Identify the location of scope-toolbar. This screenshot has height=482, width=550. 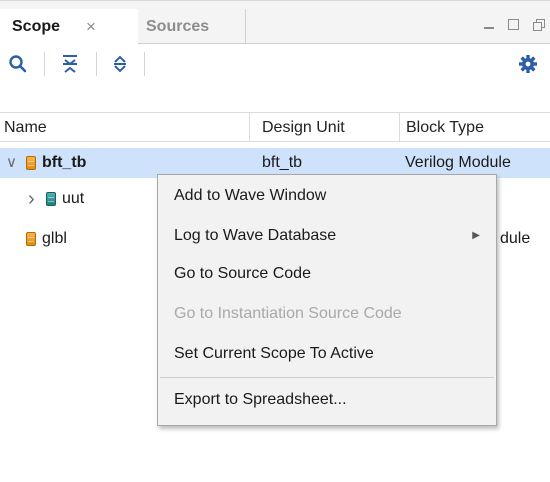
(275, 63).